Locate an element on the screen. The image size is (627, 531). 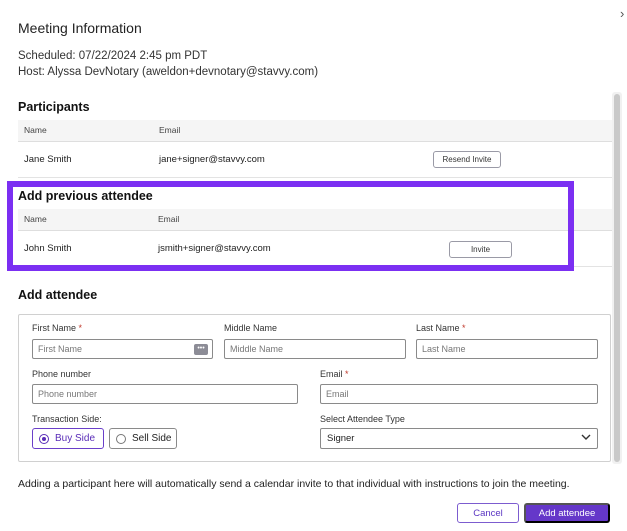
attendee-type-select: Signer is located at coordinates (459, 438).